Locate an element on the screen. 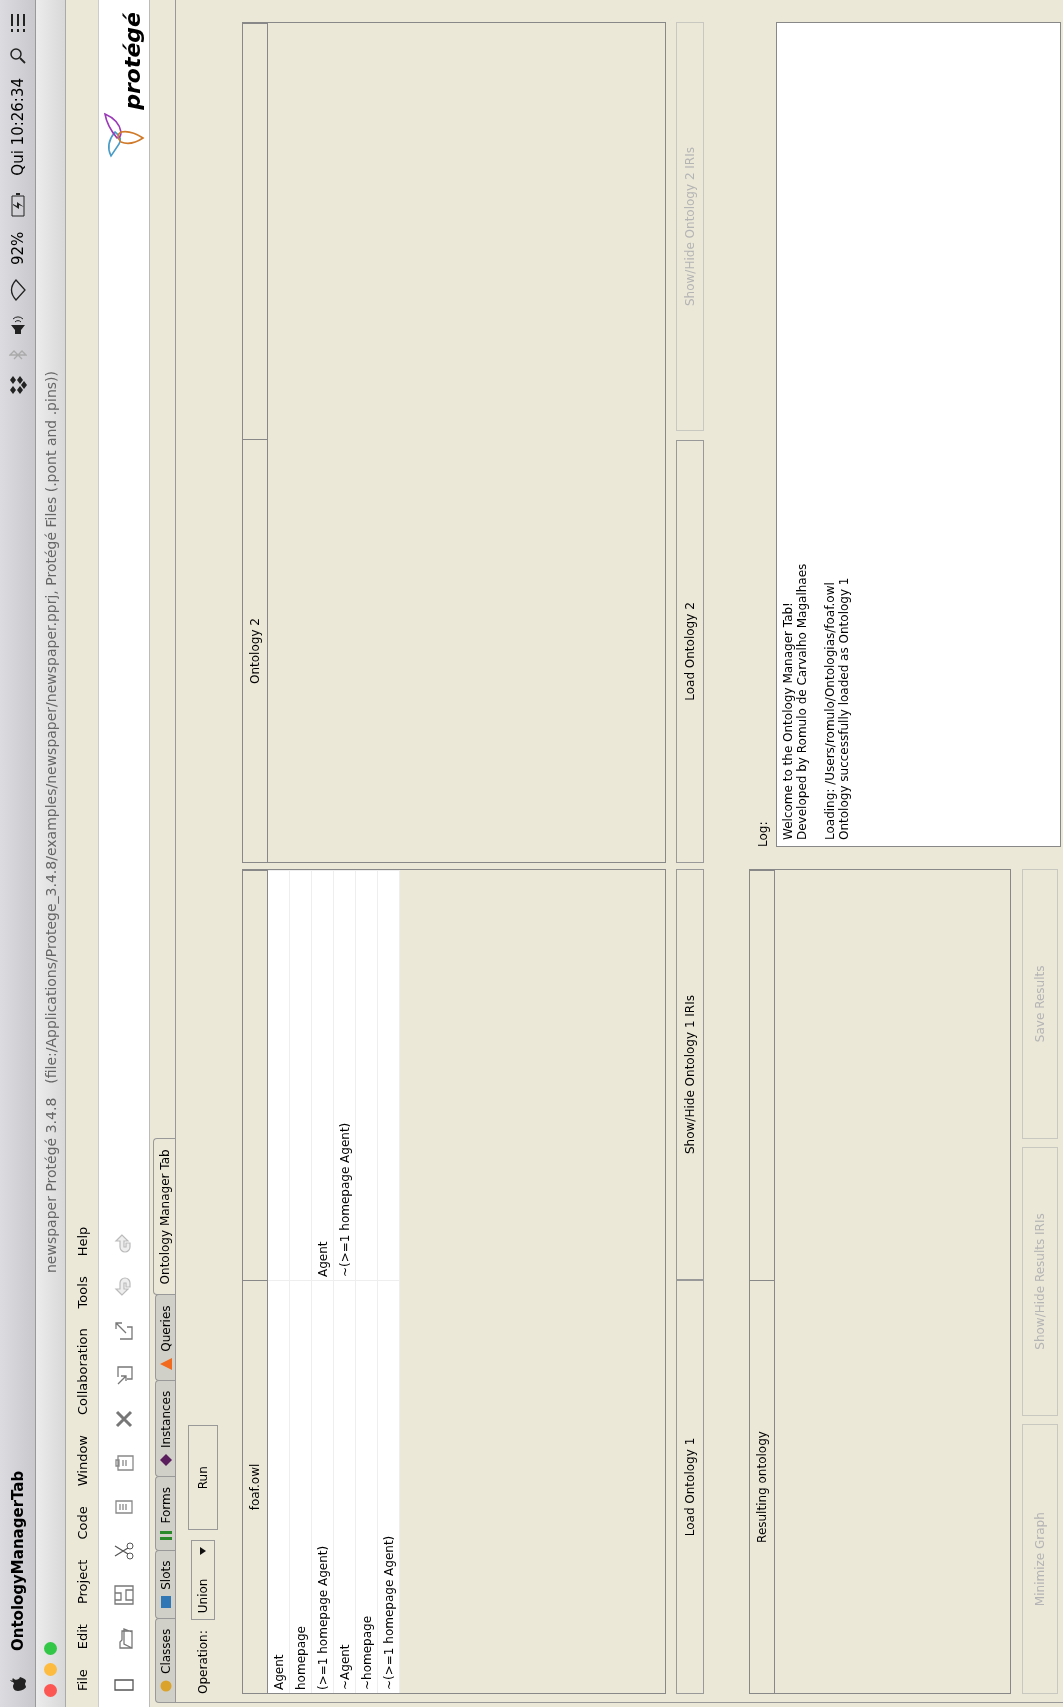 This screenshot has height=1707, width=1063. table-cell: (>=1 homepage Agent) is located at coordinates (322, 1486).